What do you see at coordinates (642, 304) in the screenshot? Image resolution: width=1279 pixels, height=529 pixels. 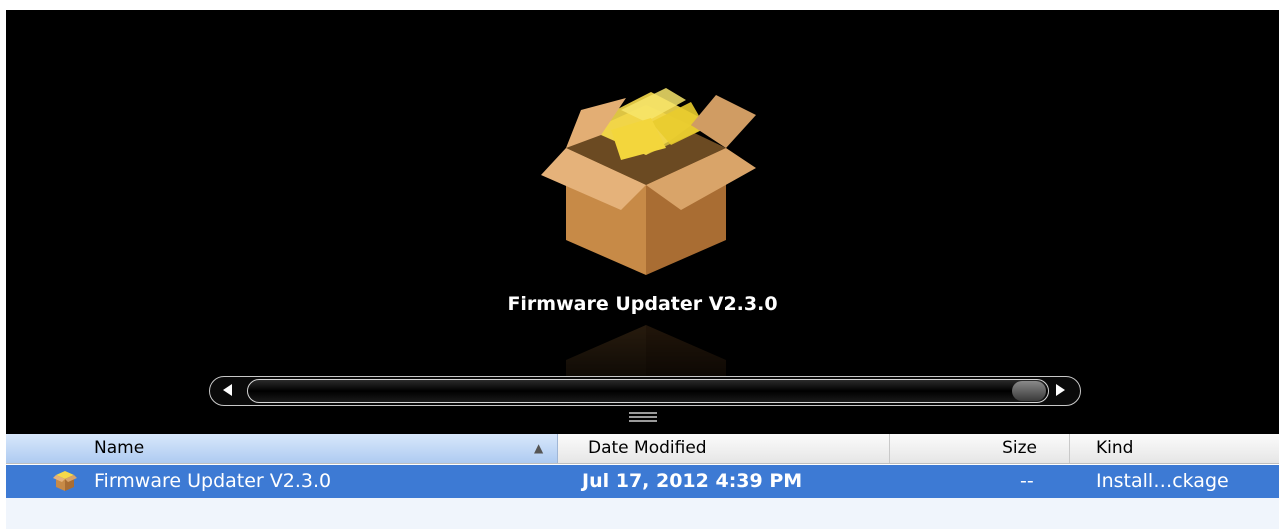 I see `cover-flow-title: Firmware Updater V2.3.0` at bounding box center [642, 304].